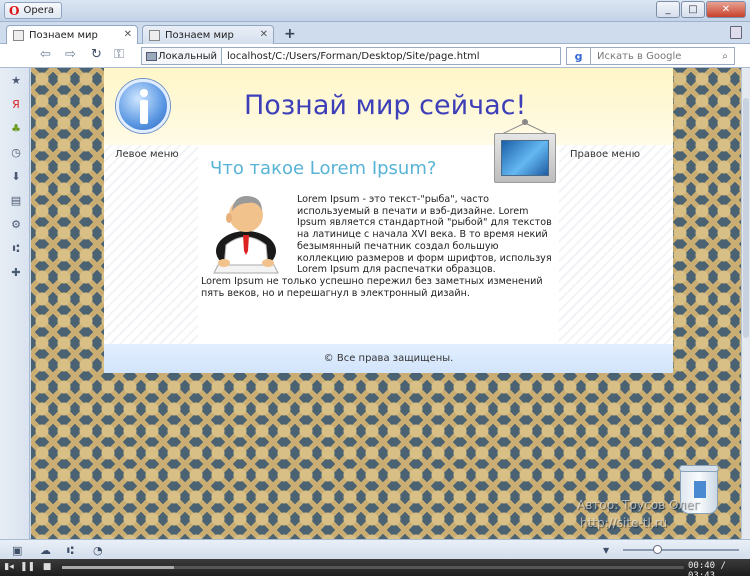 The image size is (750, 576). I want to click on notes-icon: ▤, so click(16, 200).